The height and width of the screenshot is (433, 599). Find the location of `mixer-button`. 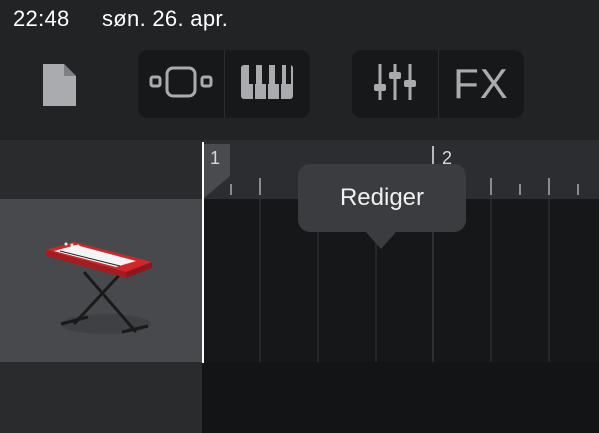

mixer-button is located at coordinates (395, 84).